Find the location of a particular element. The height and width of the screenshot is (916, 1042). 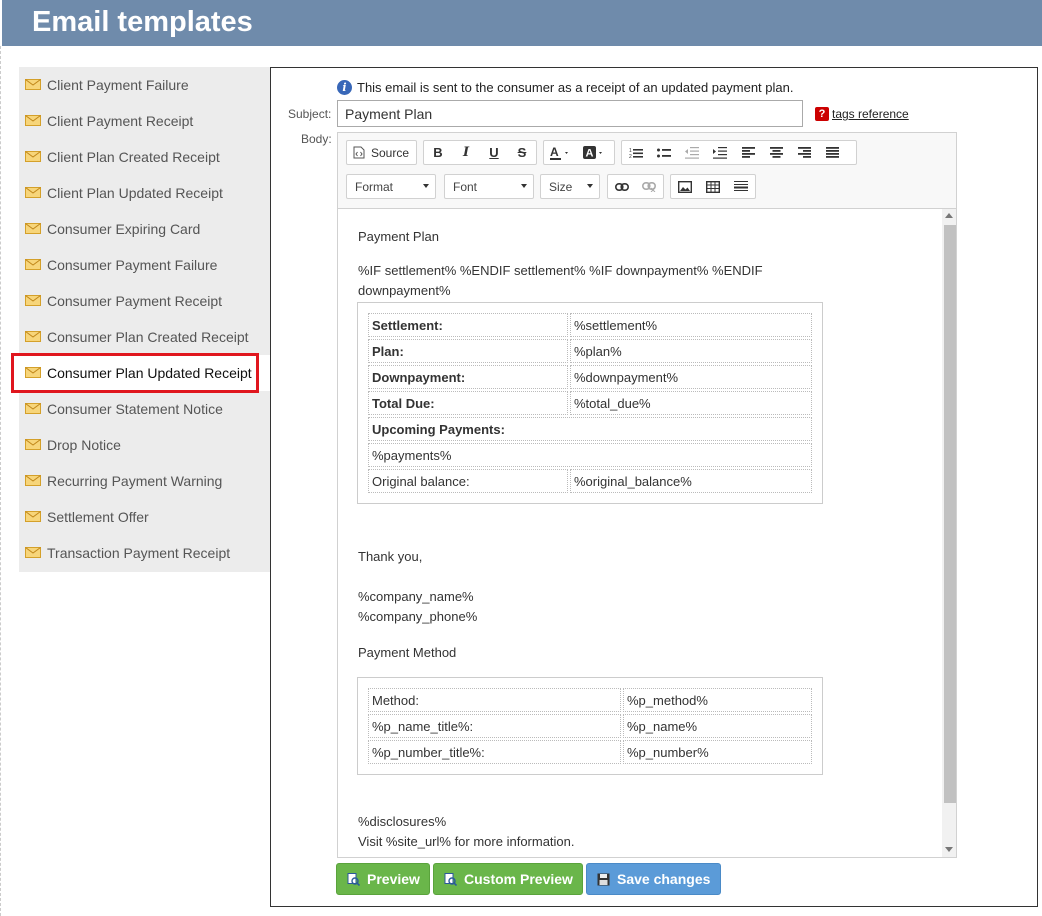

colors-group: A A is located at coordinates (579, 152).